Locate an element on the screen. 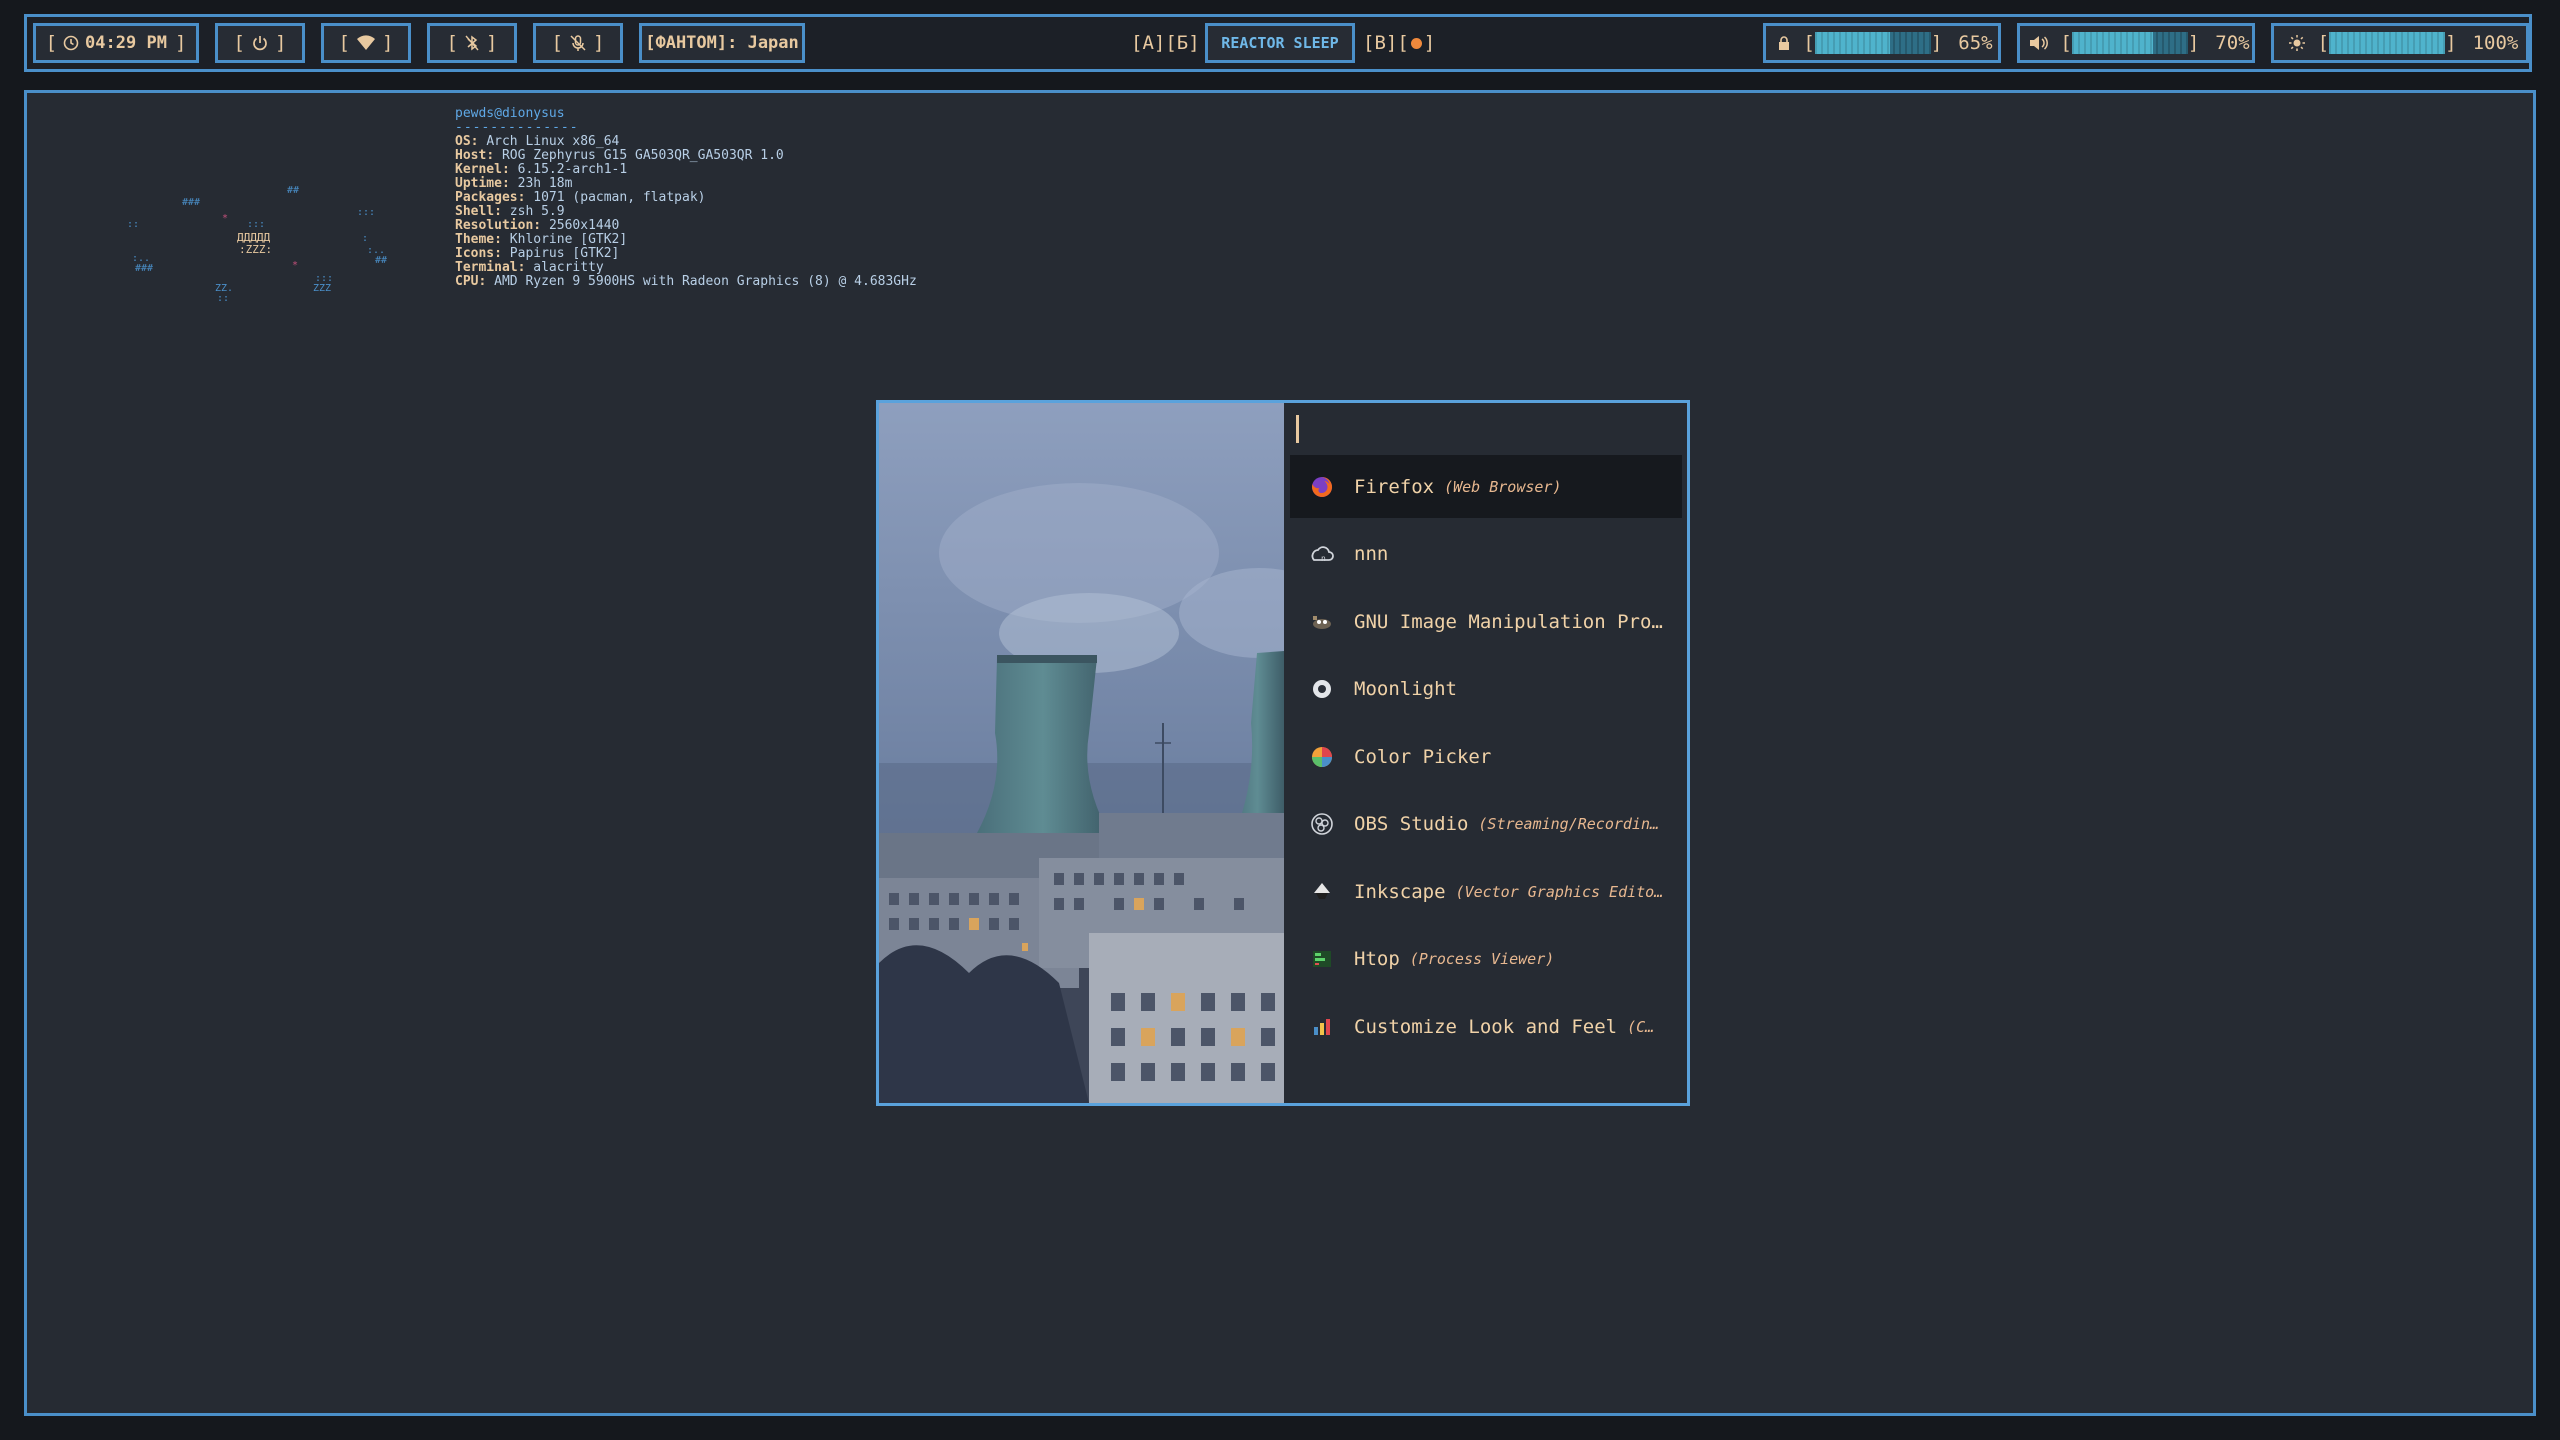 This screenshot has width=2560, height=1440. wifi-button: [ ] is located at coordinates (366, 43).